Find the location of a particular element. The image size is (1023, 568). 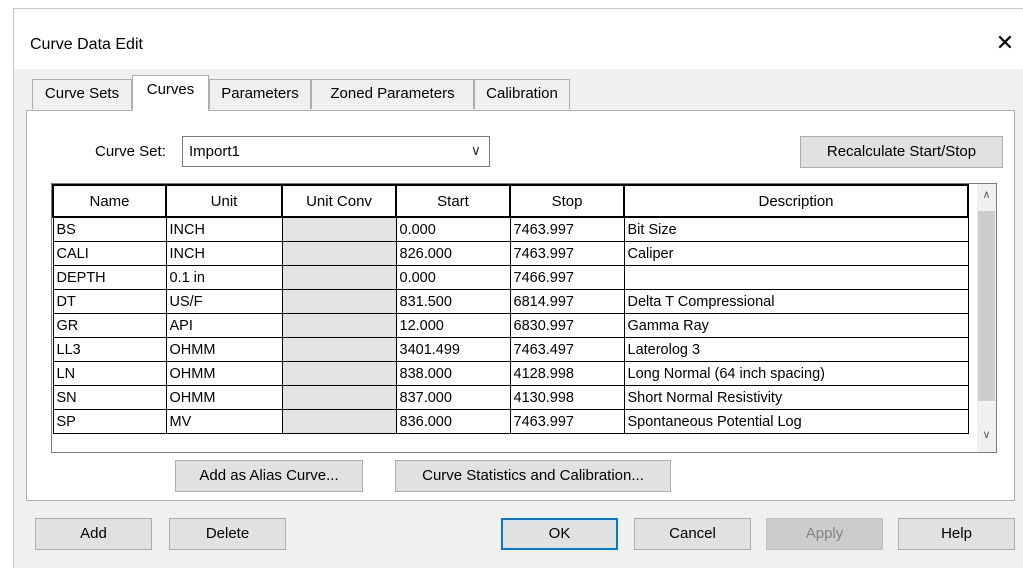

column-header-name: Name is located at coordinates (109, 201).